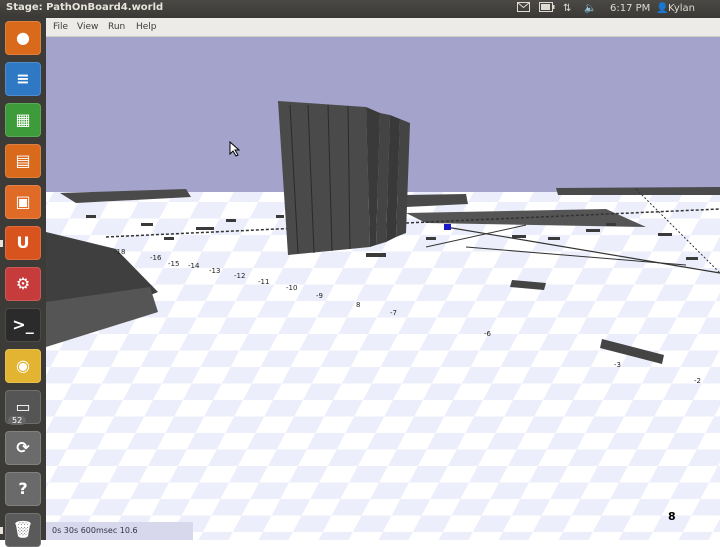 Image resolution: width=720 pixels, height=547 pixels. Describe the element at coordinates (638, 191) in the screenshot. I see `far-wall` at that location.